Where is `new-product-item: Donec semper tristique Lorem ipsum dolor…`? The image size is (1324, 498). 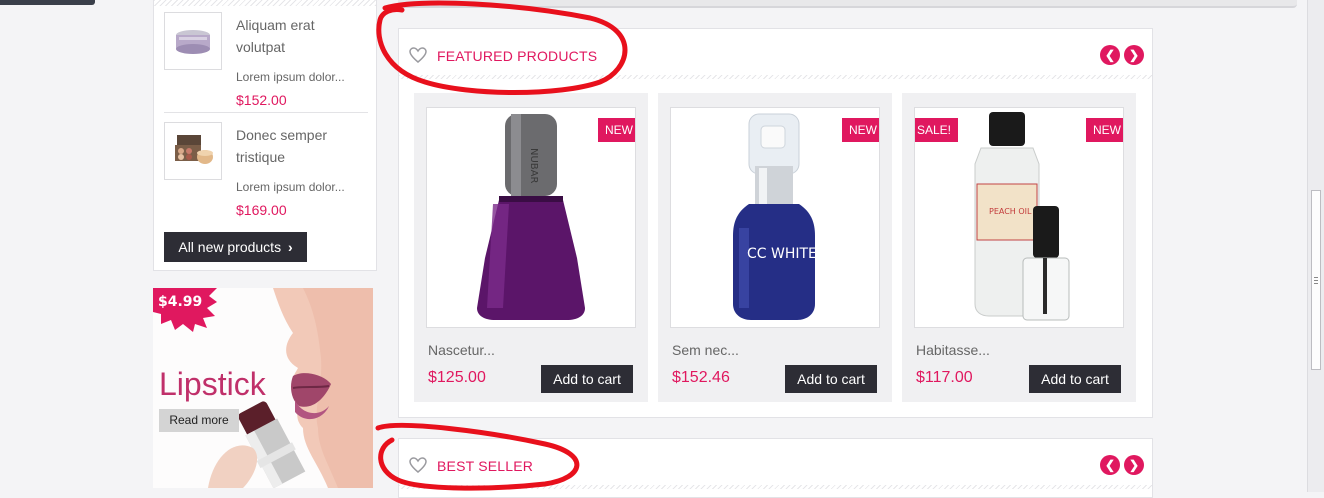 new-product-item: Donec semper tristique Lorem ipsum dolor… is located at coordinates (266, 172).